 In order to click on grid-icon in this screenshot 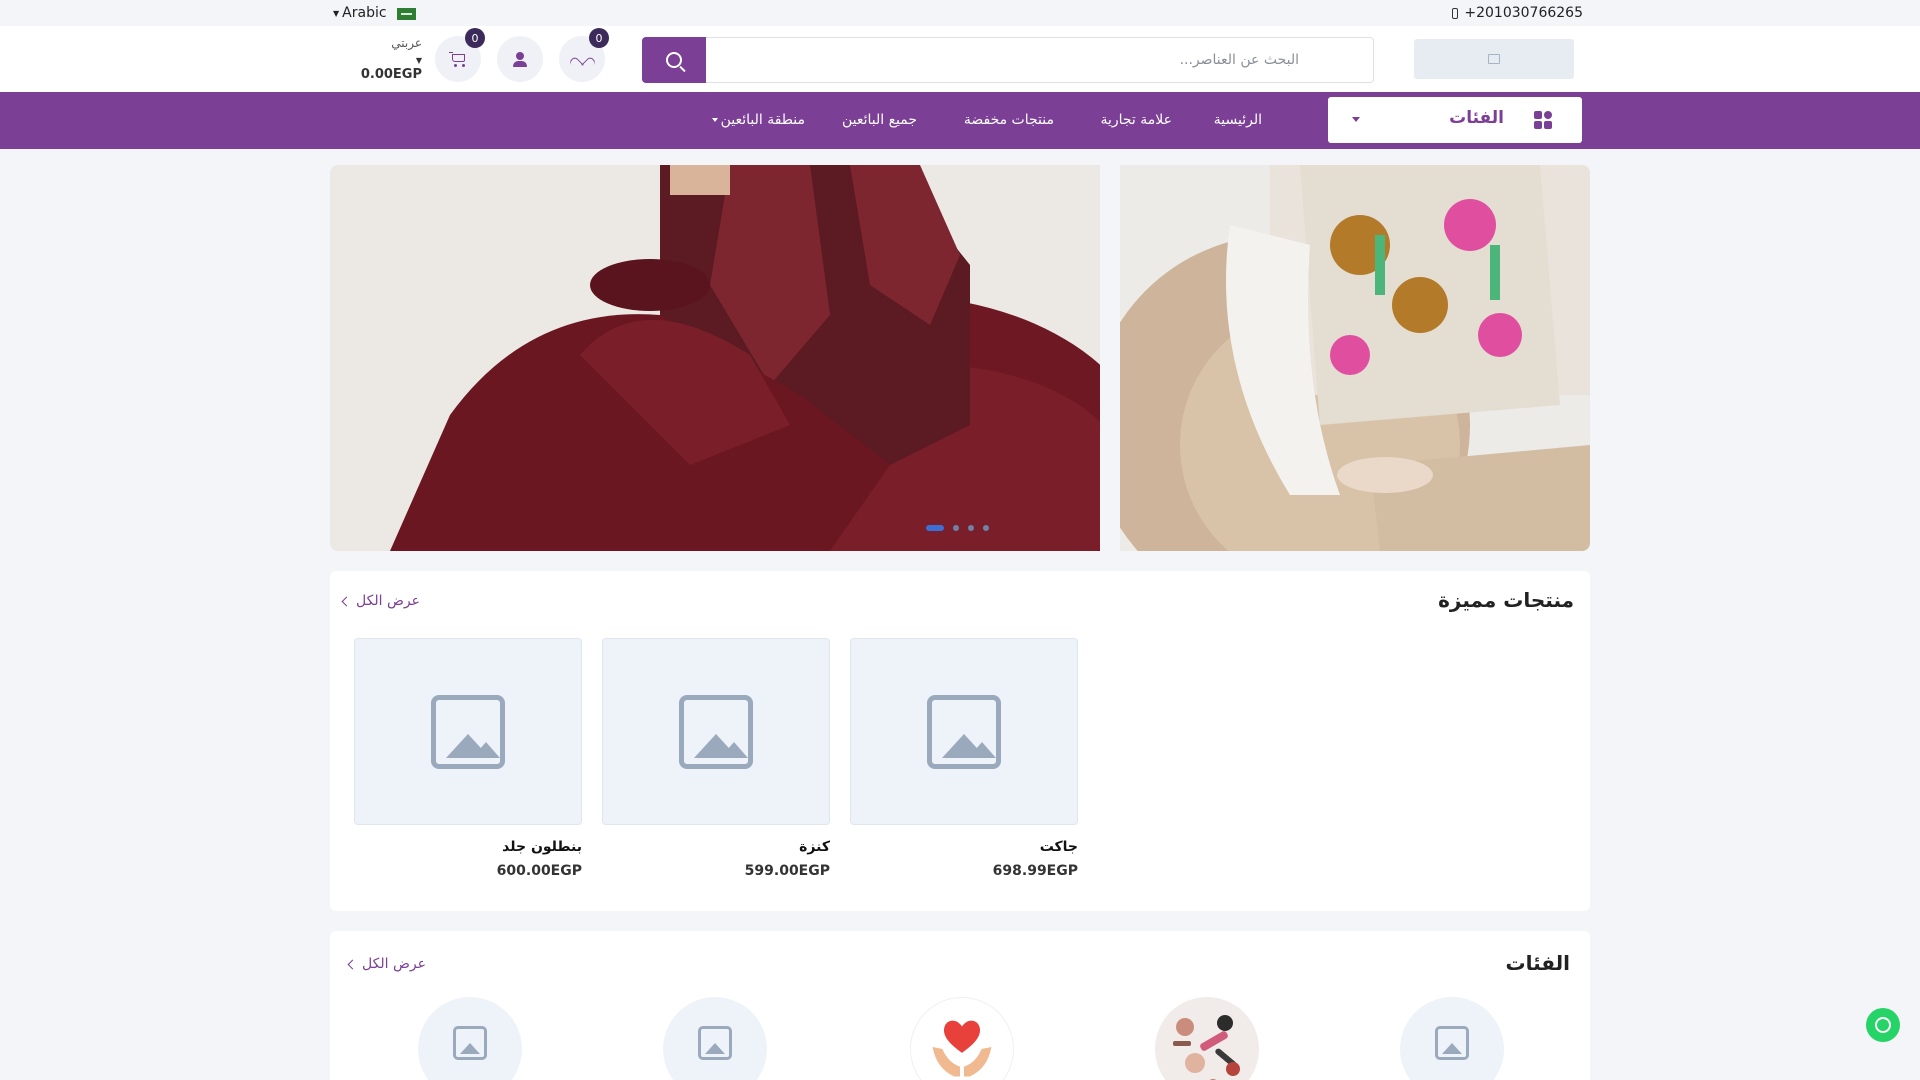, I will do `click(1543, 120)`.